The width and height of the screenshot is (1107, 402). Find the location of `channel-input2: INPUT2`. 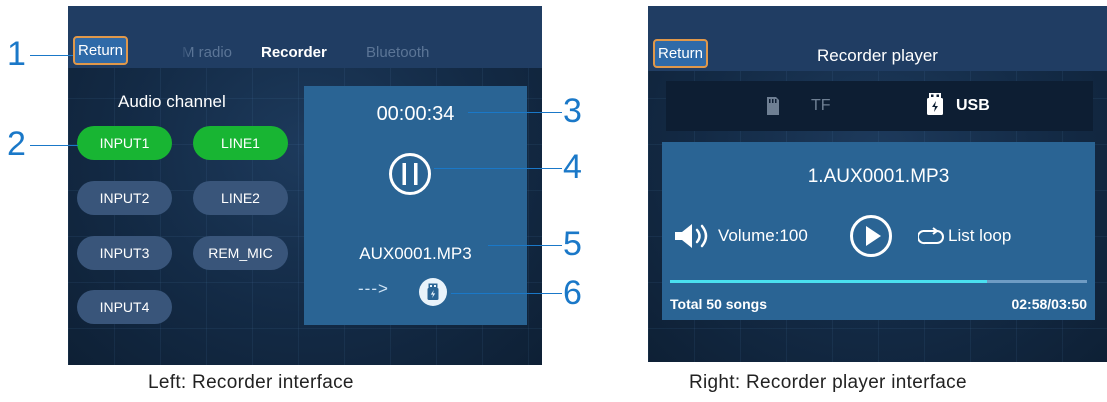

channel-input2: INPUT2 is located at coordinates (124, 198).